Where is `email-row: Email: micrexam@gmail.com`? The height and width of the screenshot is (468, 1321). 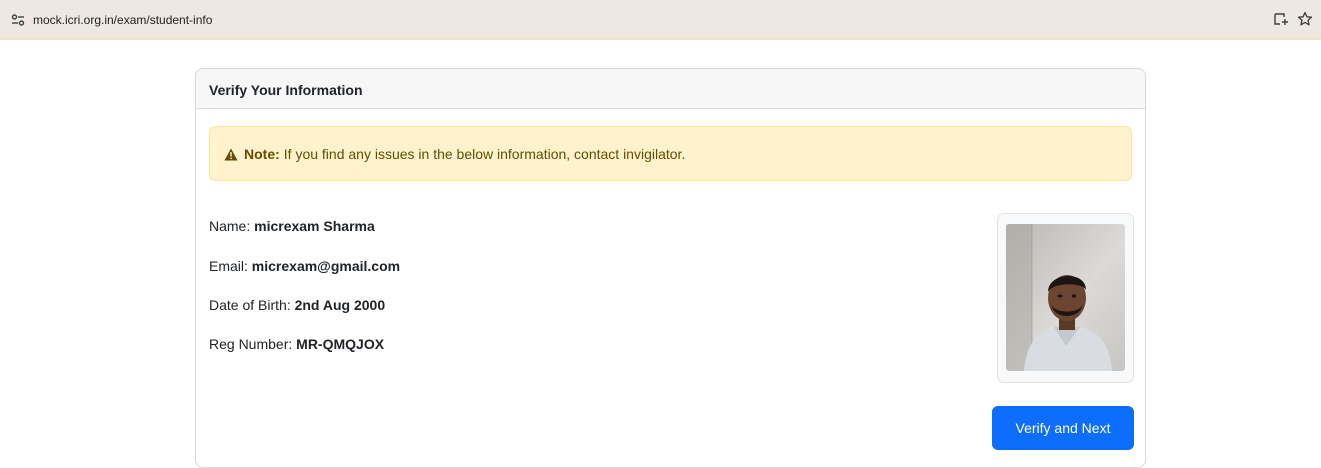
email-row: Email: micrexam@gmail.com is located at coordinates (304, 266).